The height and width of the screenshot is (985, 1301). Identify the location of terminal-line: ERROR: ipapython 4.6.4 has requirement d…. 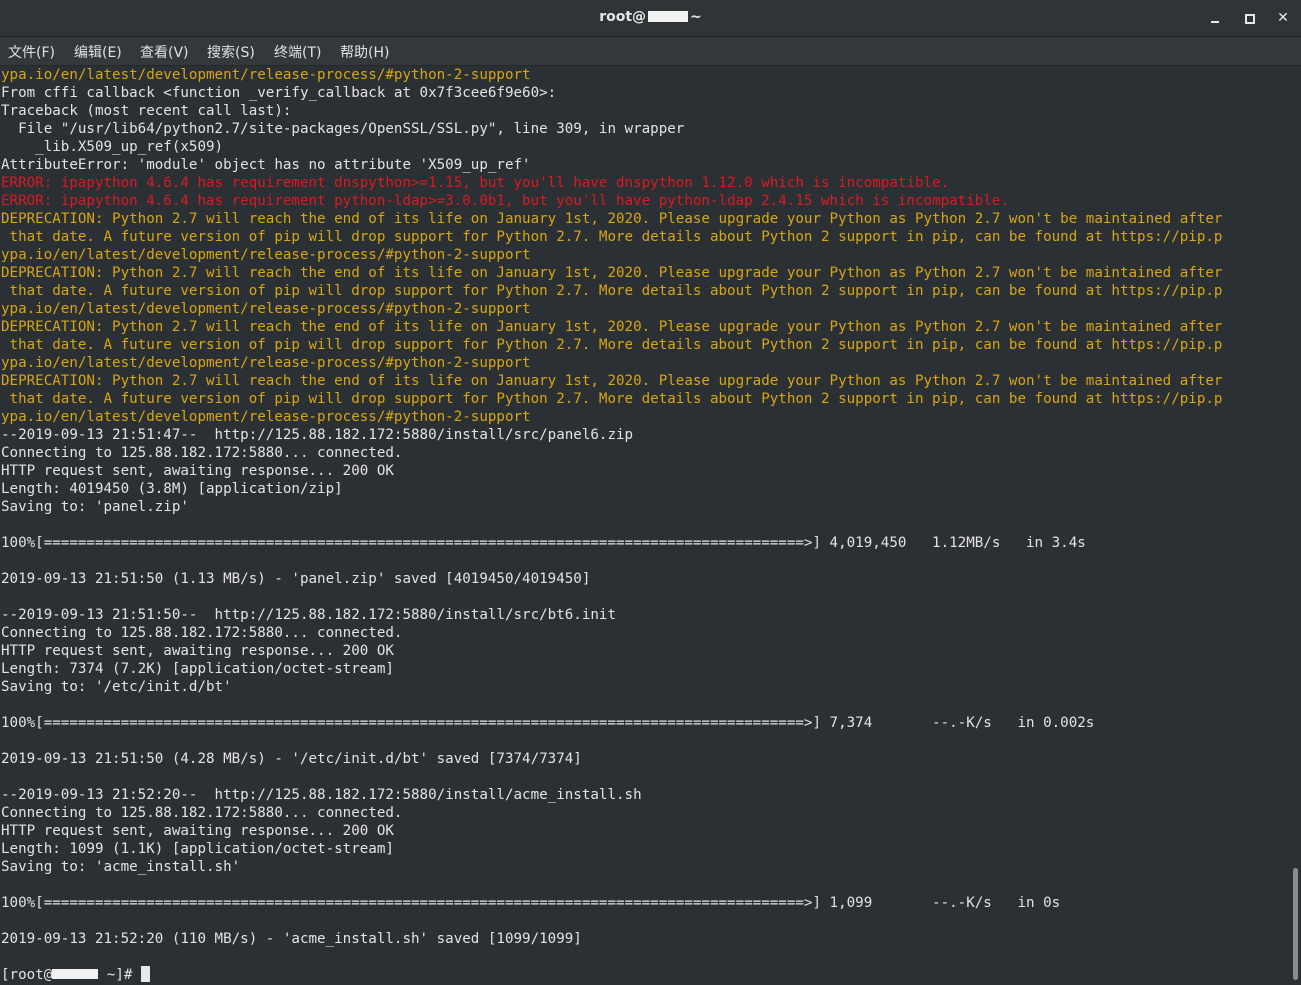
(475, 183).